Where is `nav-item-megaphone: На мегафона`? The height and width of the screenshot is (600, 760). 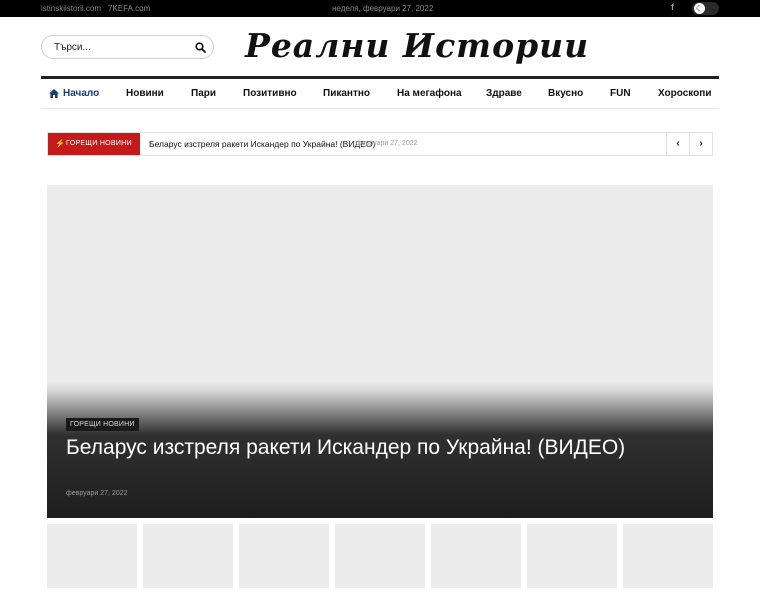
nav-item-megaphone: На мегафона is located at coordinates (429, 93).